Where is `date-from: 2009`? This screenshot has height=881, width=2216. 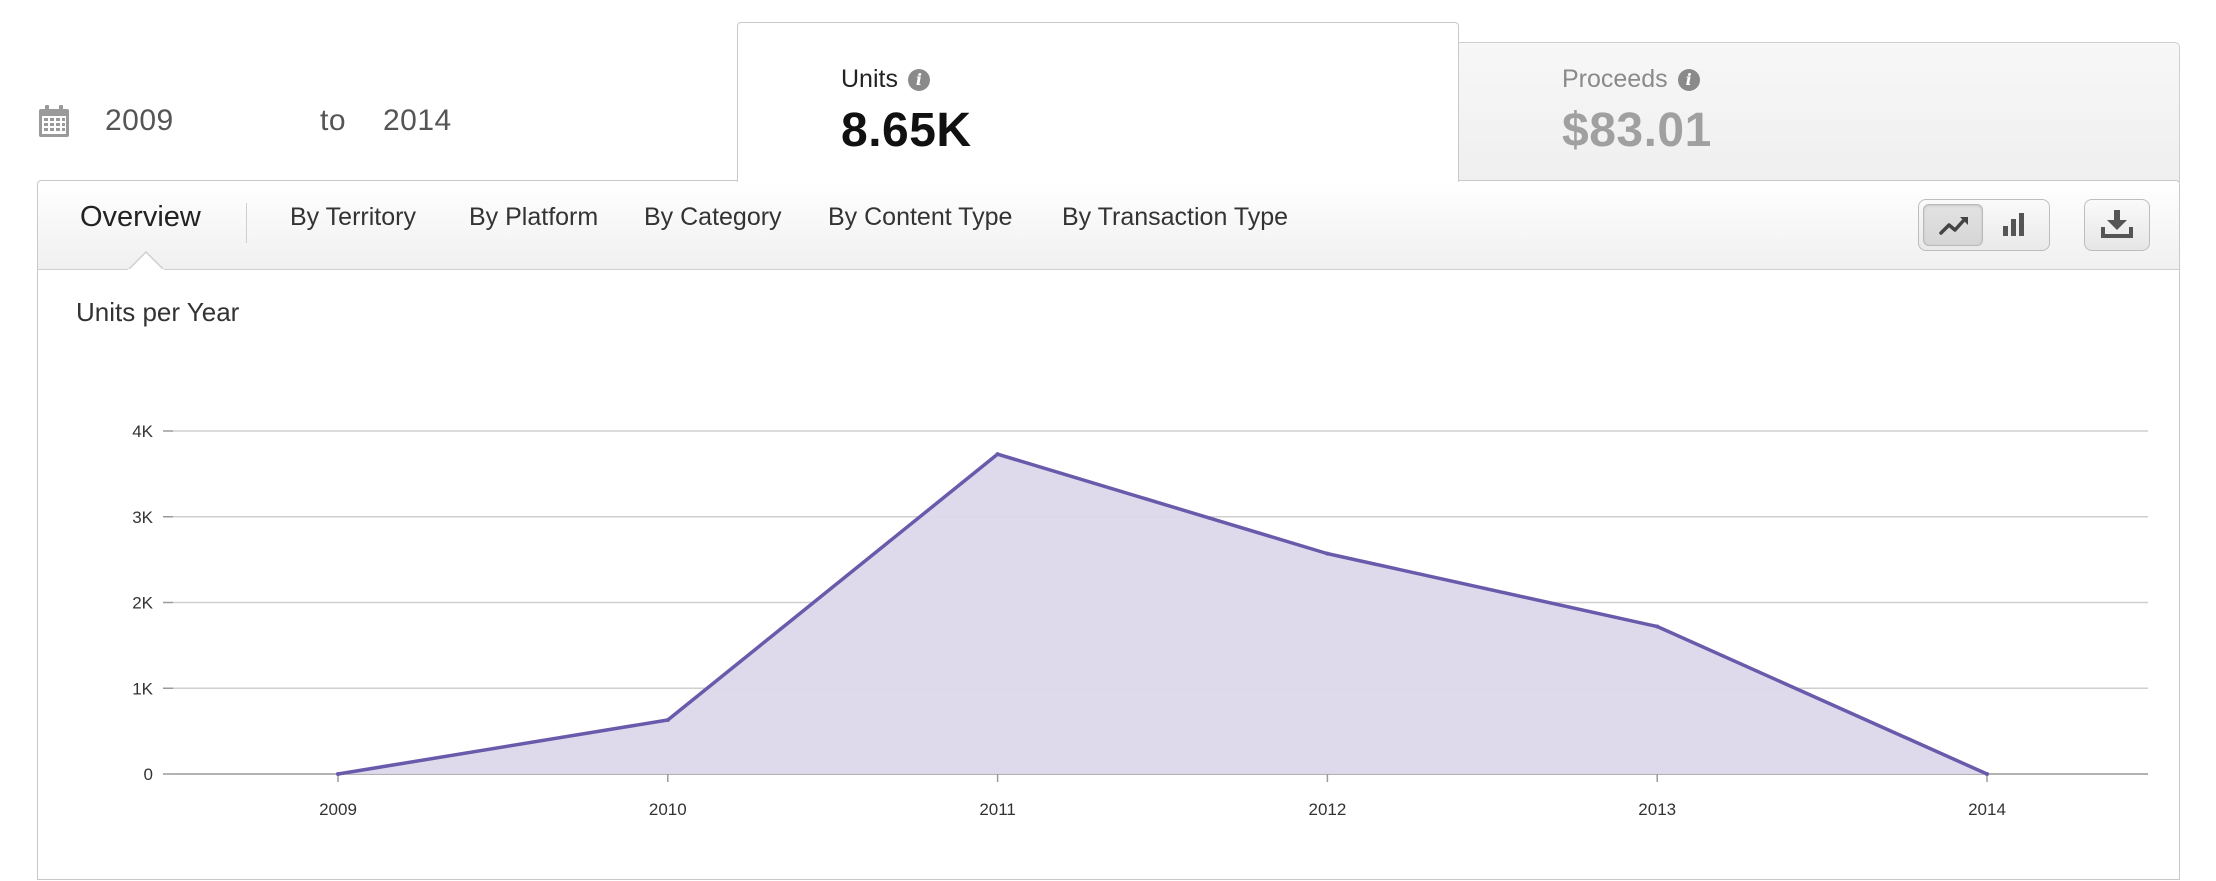
date-from: 2009 is located at coordinates (139, 121).